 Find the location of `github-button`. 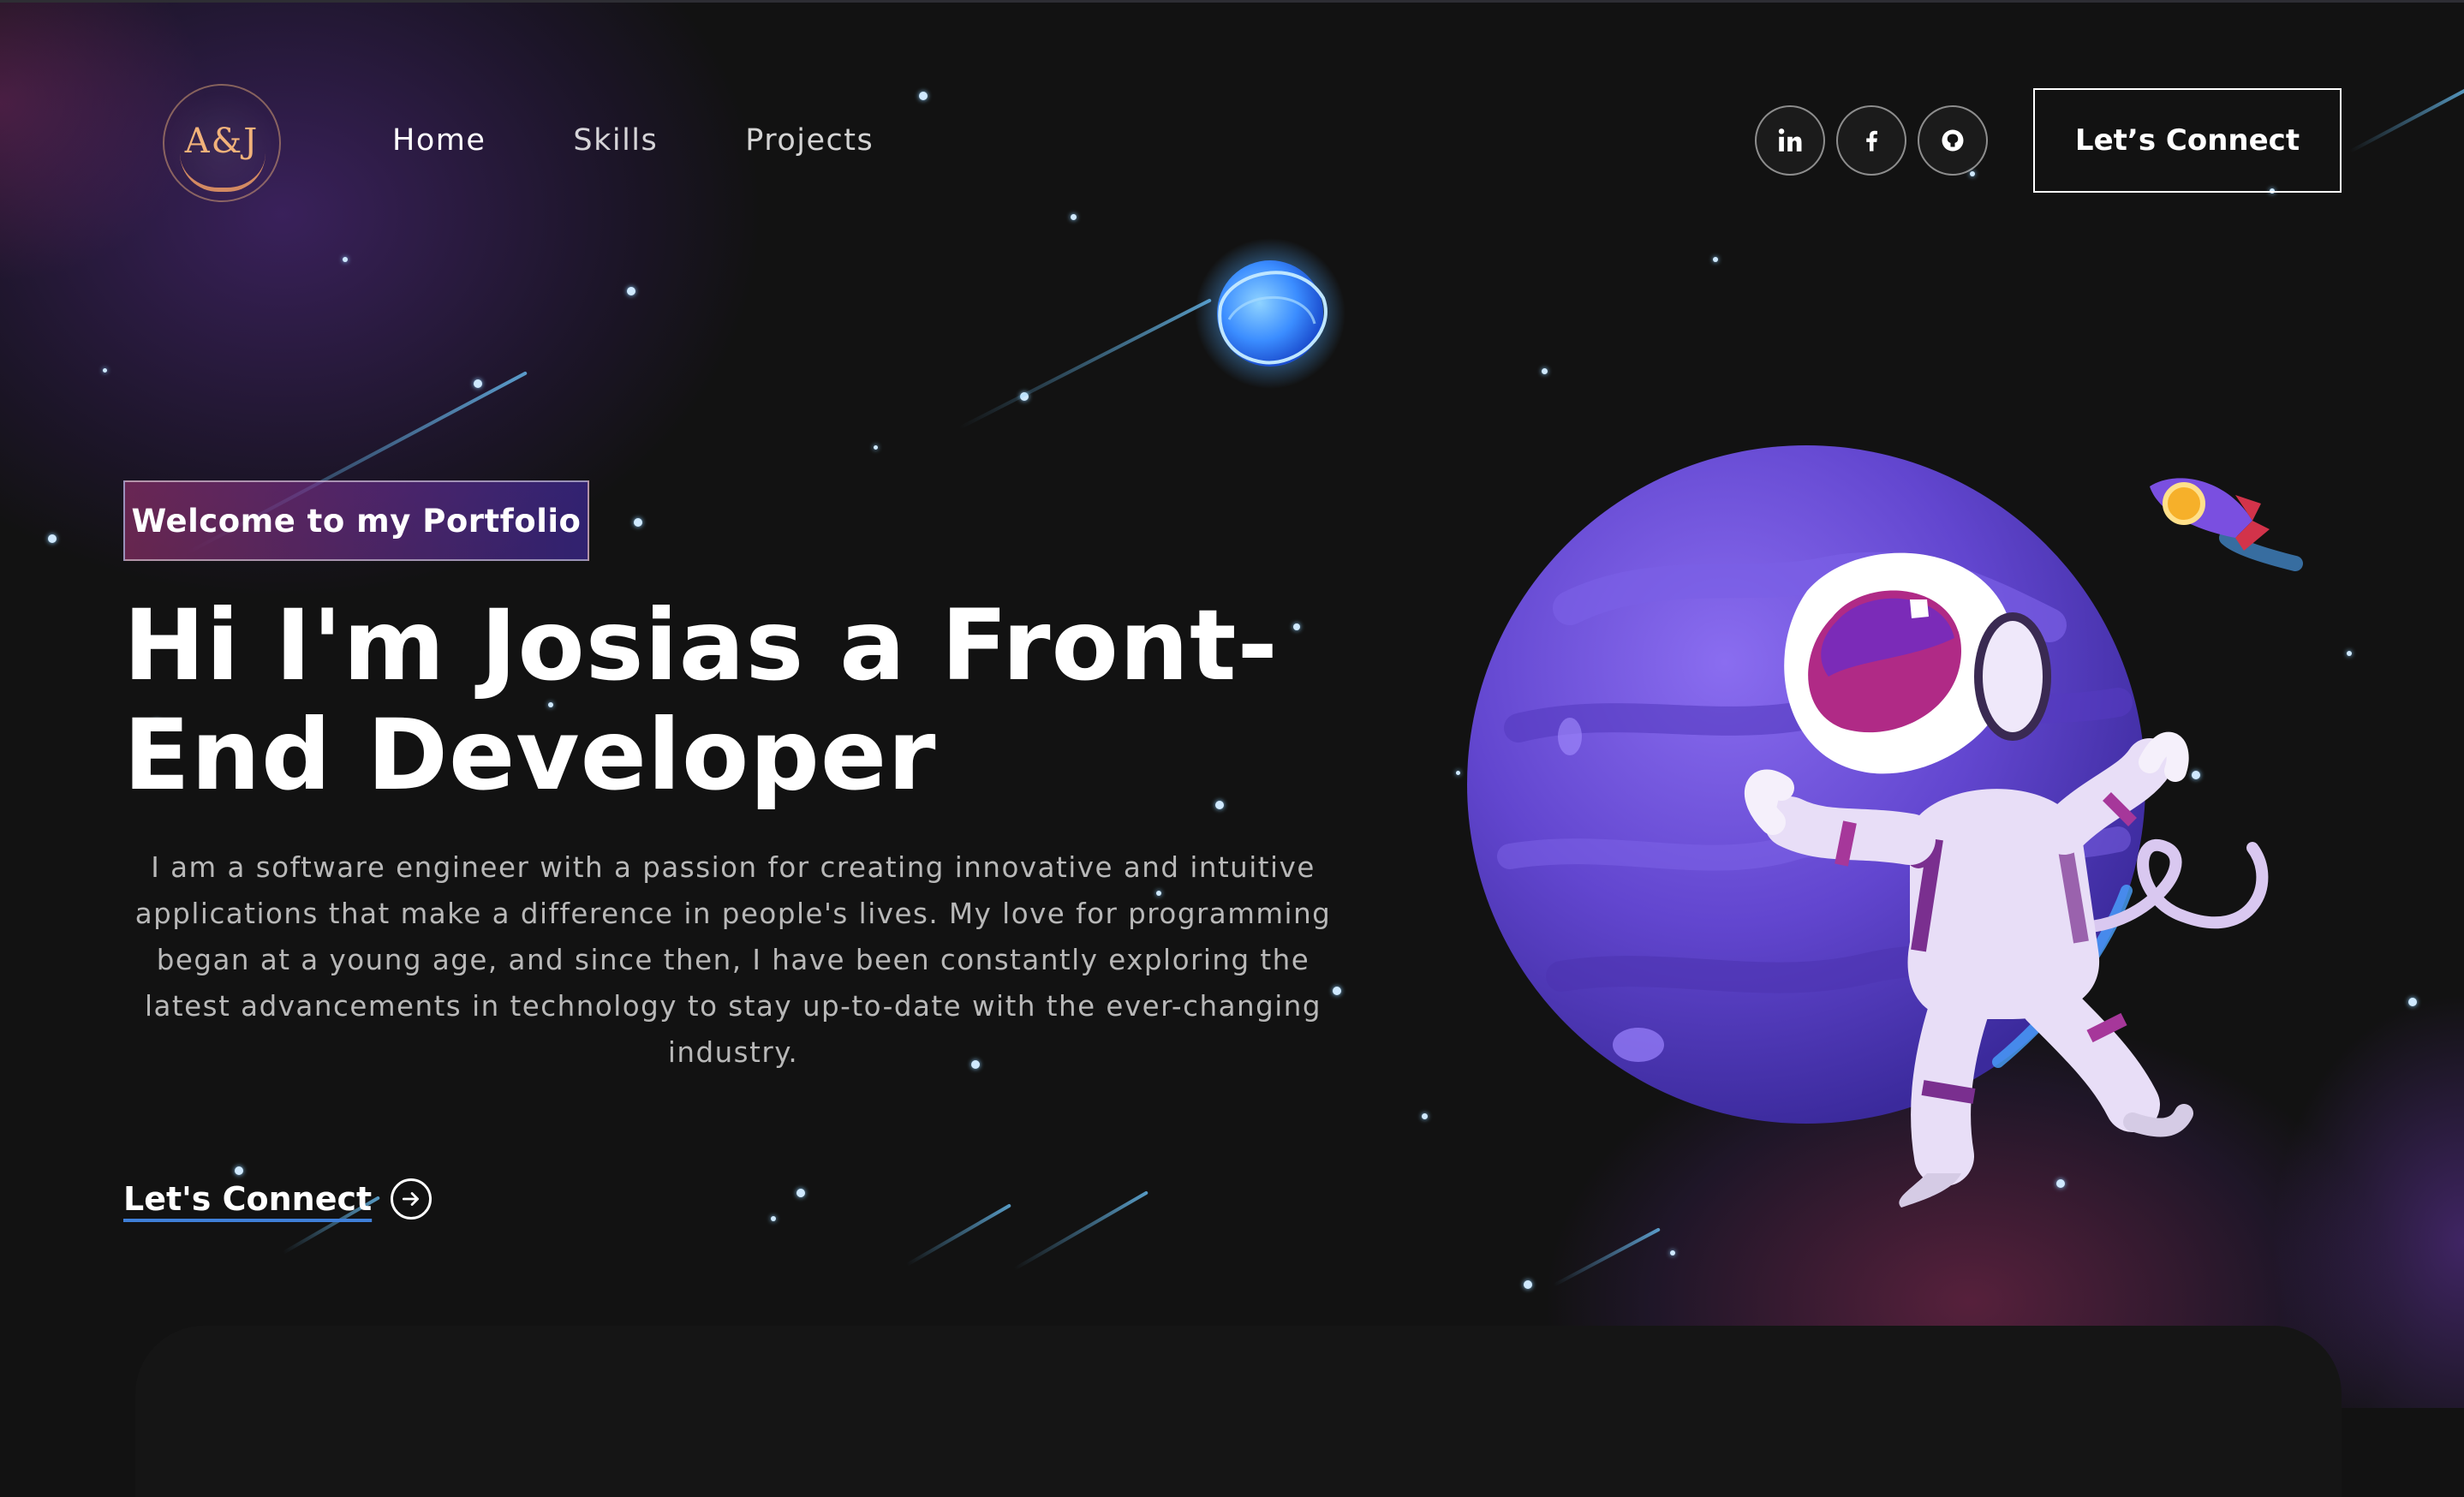

github-button is located at coordinates (1953, 140).